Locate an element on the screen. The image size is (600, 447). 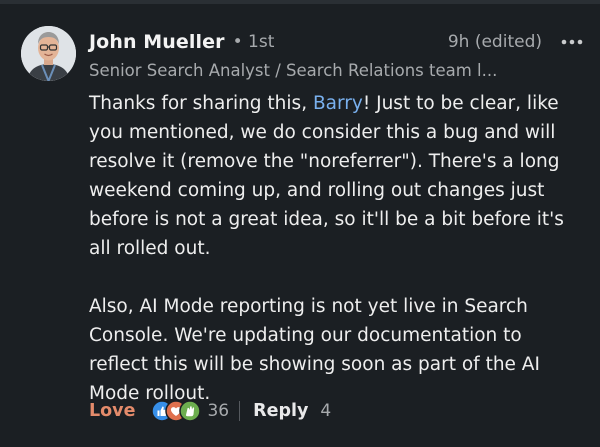
timestamp: 9h (edited) is located at coordinates (494, 42).